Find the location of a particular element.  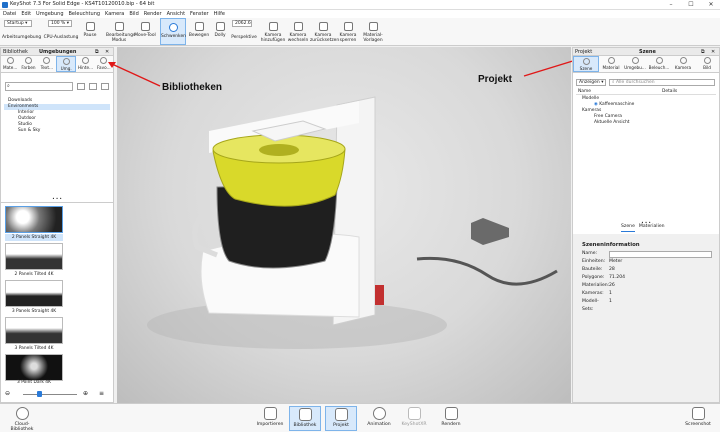

thumb-size-slider is located at coordinates (50, 394).